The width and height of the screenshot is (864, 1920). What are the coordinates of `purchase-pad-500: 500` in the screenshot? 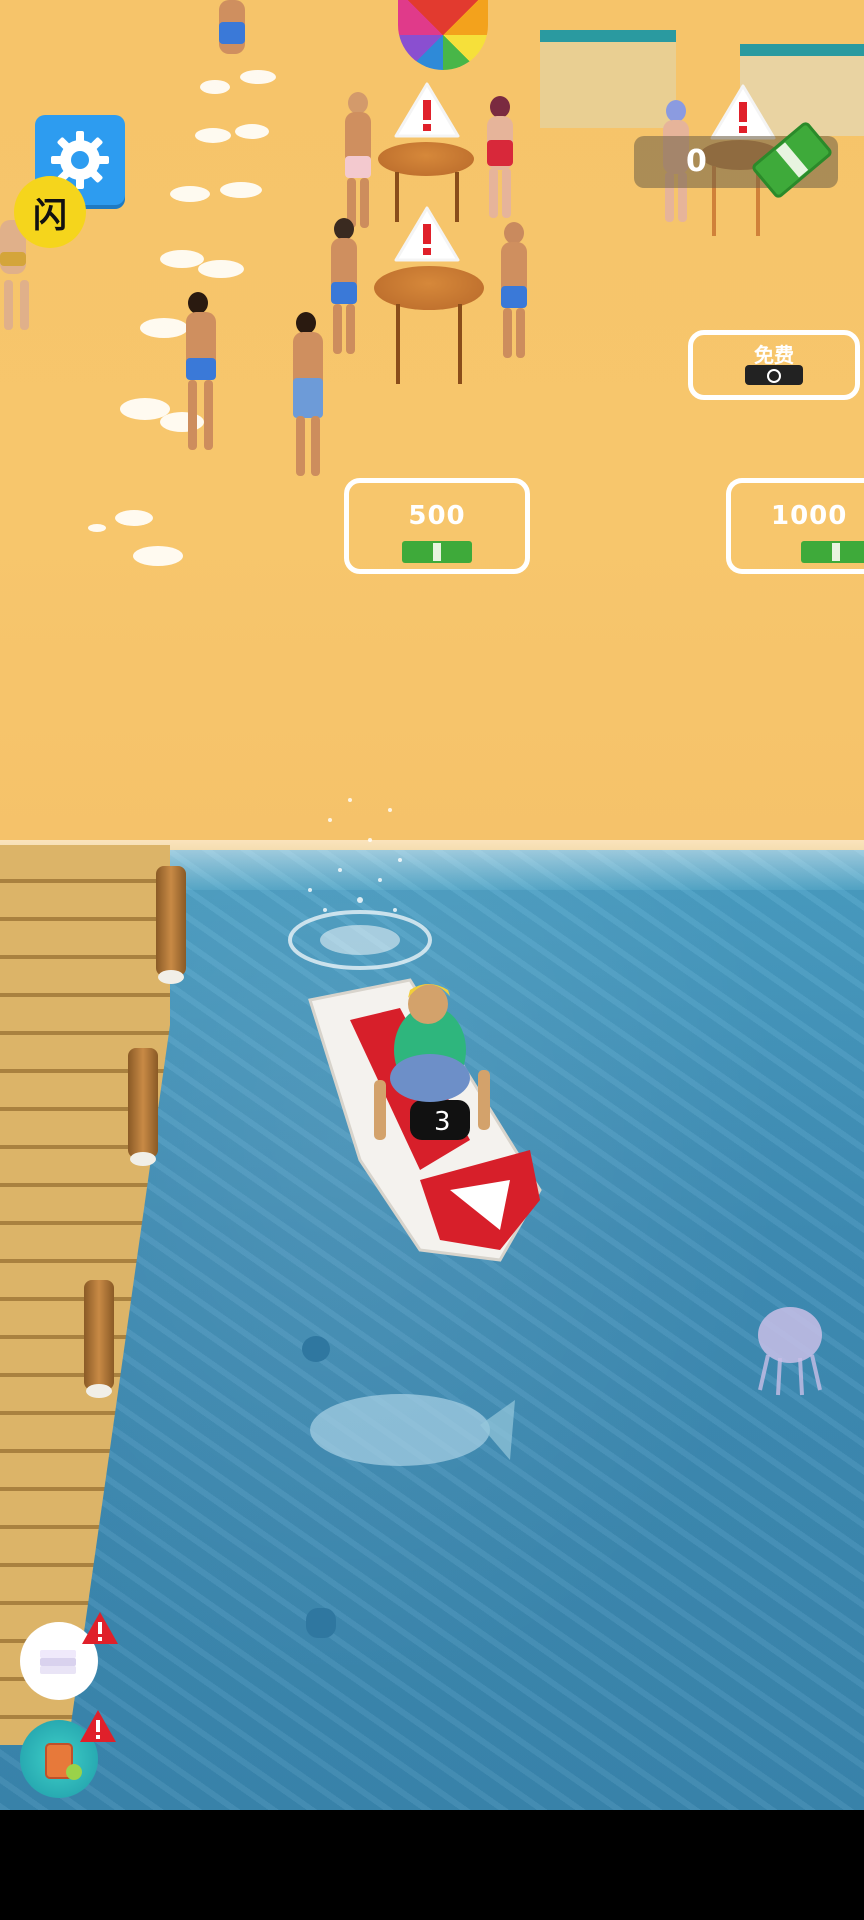 It's located at (437, 526).